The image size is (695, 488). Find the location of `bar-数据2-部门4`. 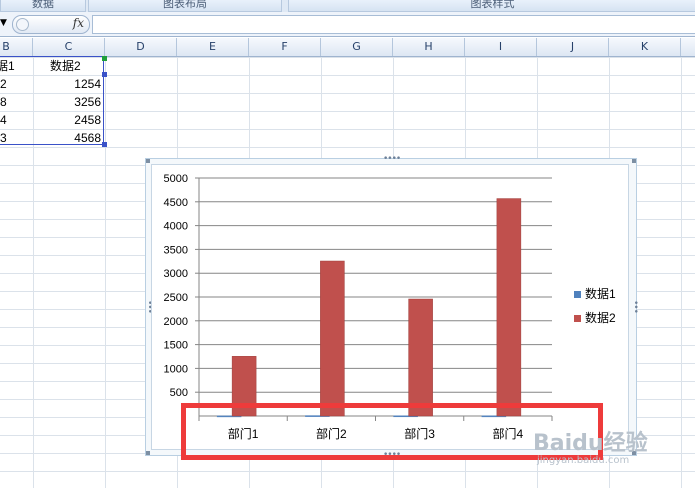

bar-数据2-部门4 is located at coordinates (509, 307).